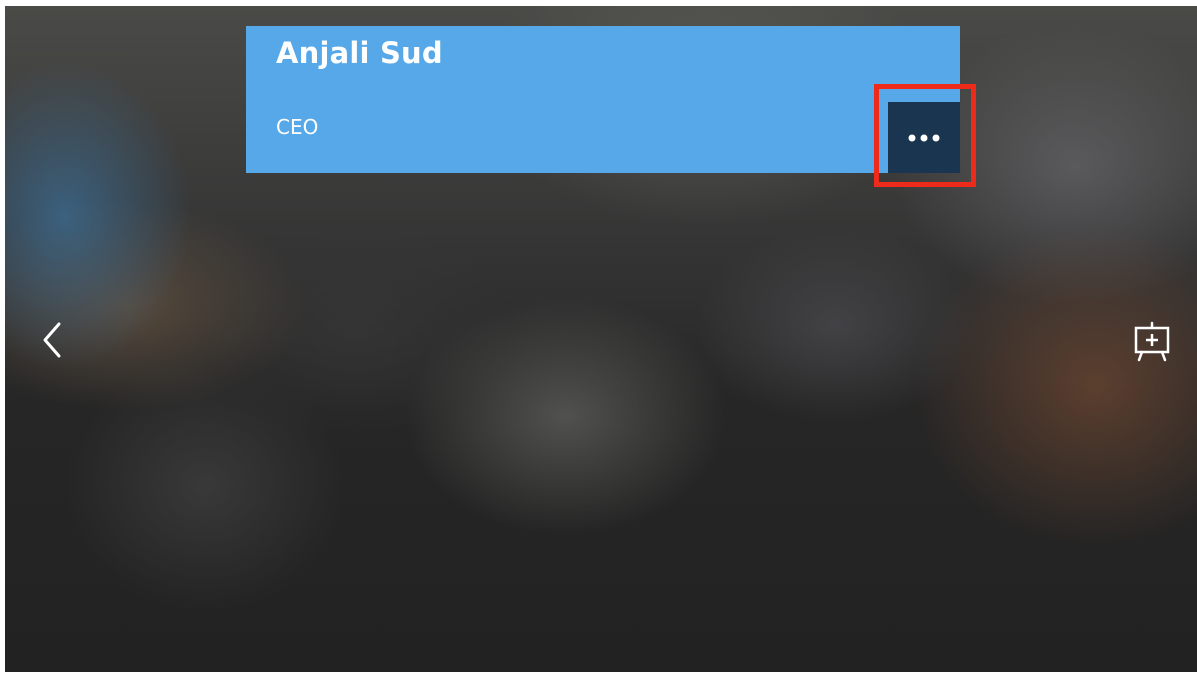  Describe the element at coordinates (603, 99) in the screenshot. I see `name-card: Anjali Sud CEO` at that location.